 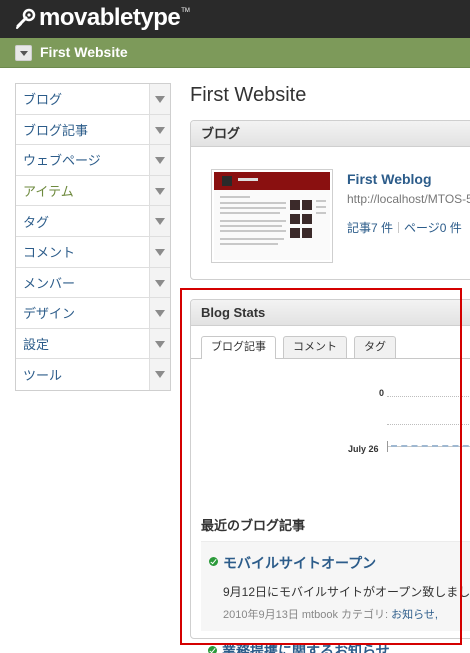 I want to click on sidebar-item-blog: ブログ, so click(x=93, y=99).